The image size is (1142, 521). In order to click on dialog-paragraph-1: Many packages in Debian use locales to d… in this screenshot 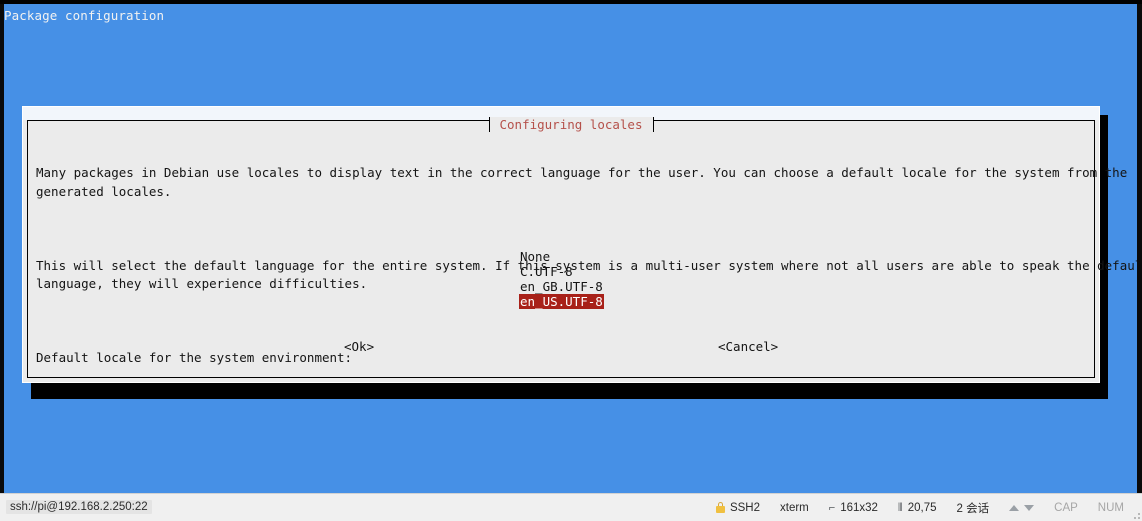, I will do `click(582, 182)`.